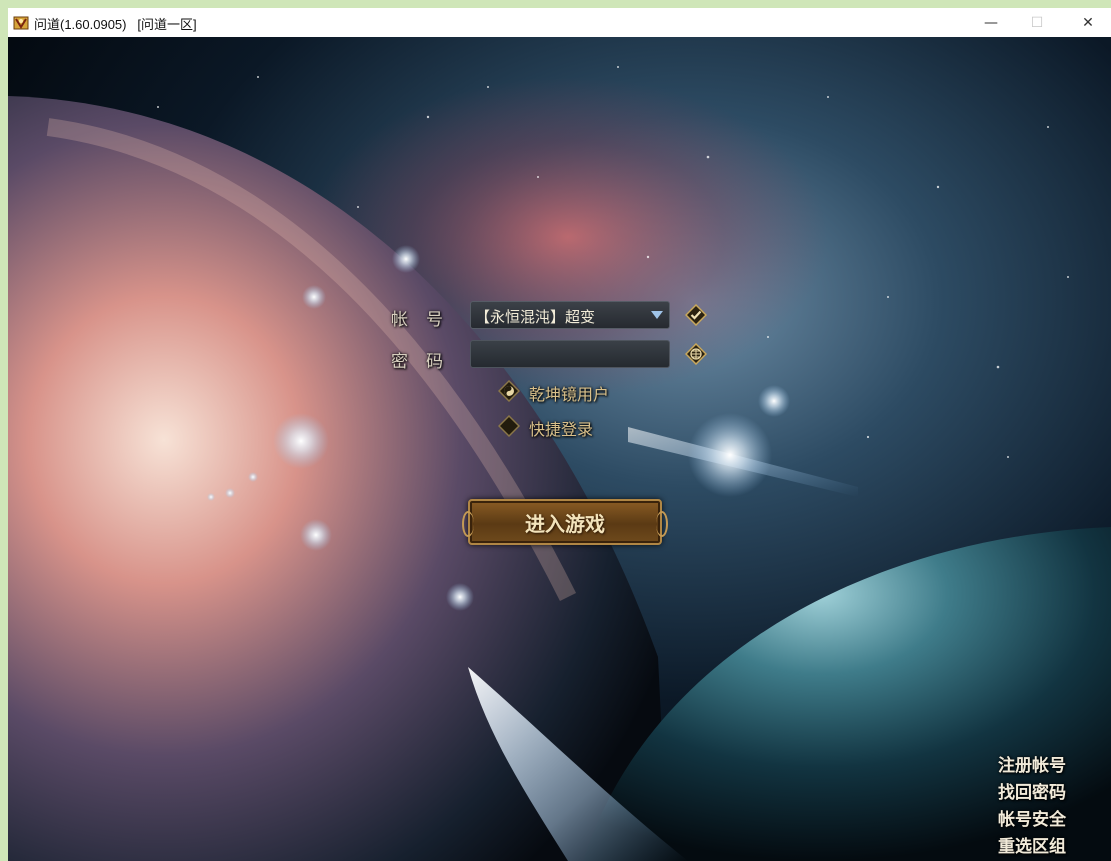 This screenshot has width=1111, height=861. I want to click on enter-game-button: 进入游戏, so click(565, 522).